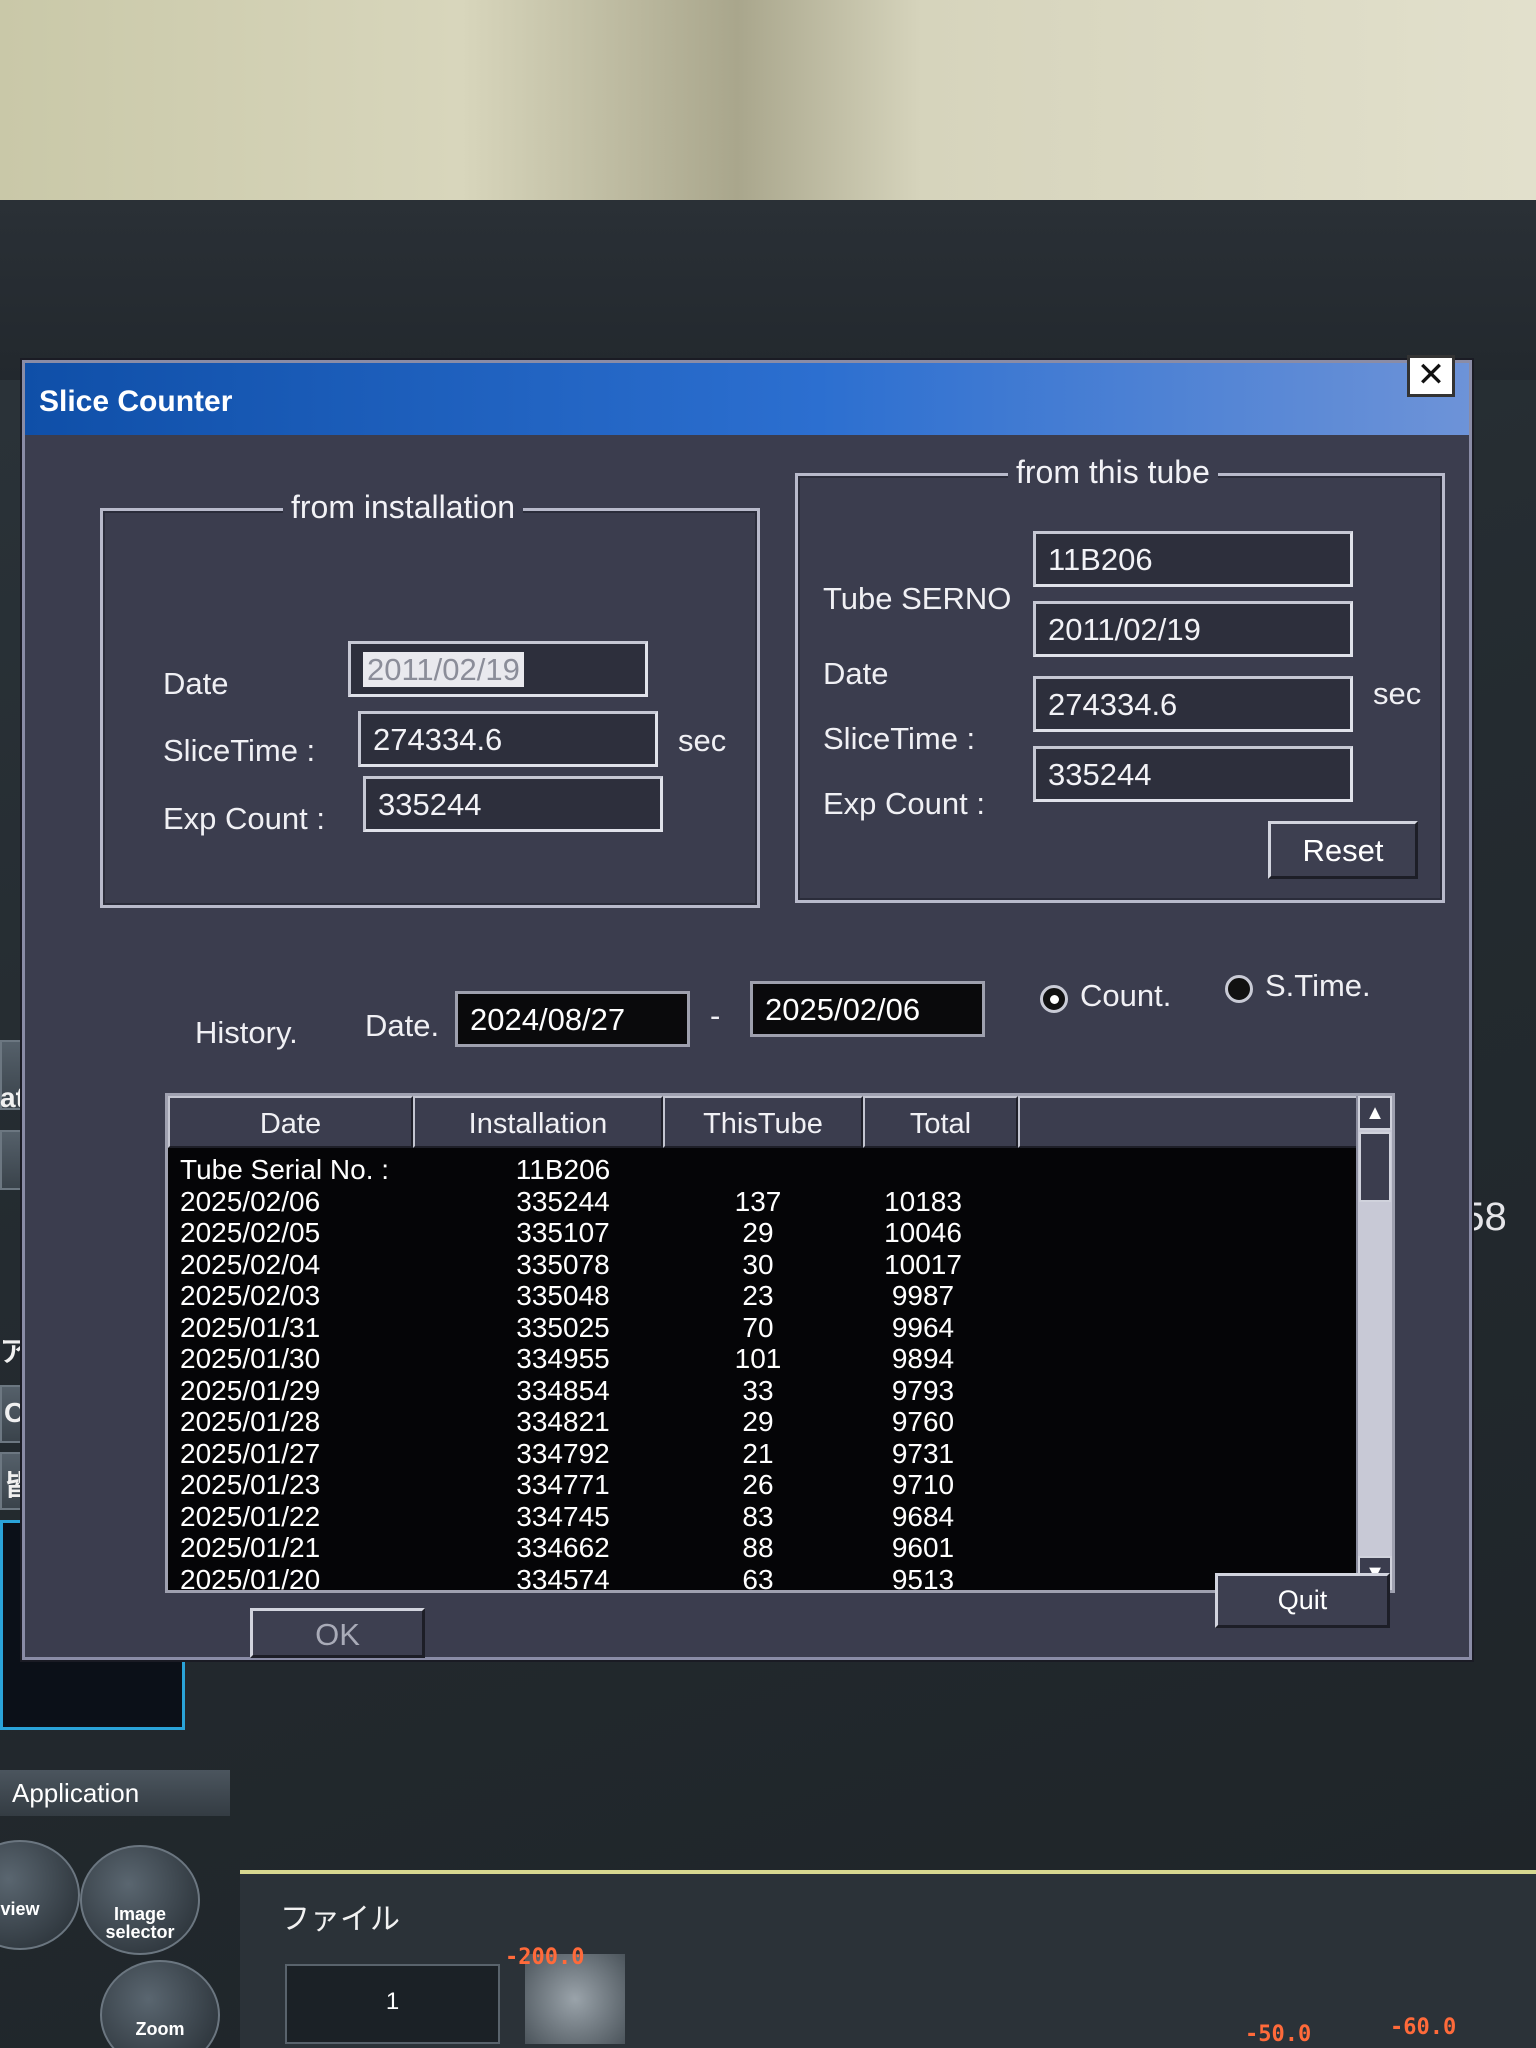 The width and height of the screenshot is (1536, 2048). Describe the element at coordinates (1374, 1343) in the screenshot. I see `vertical-scrollbar: ▲ ▼` at that location.